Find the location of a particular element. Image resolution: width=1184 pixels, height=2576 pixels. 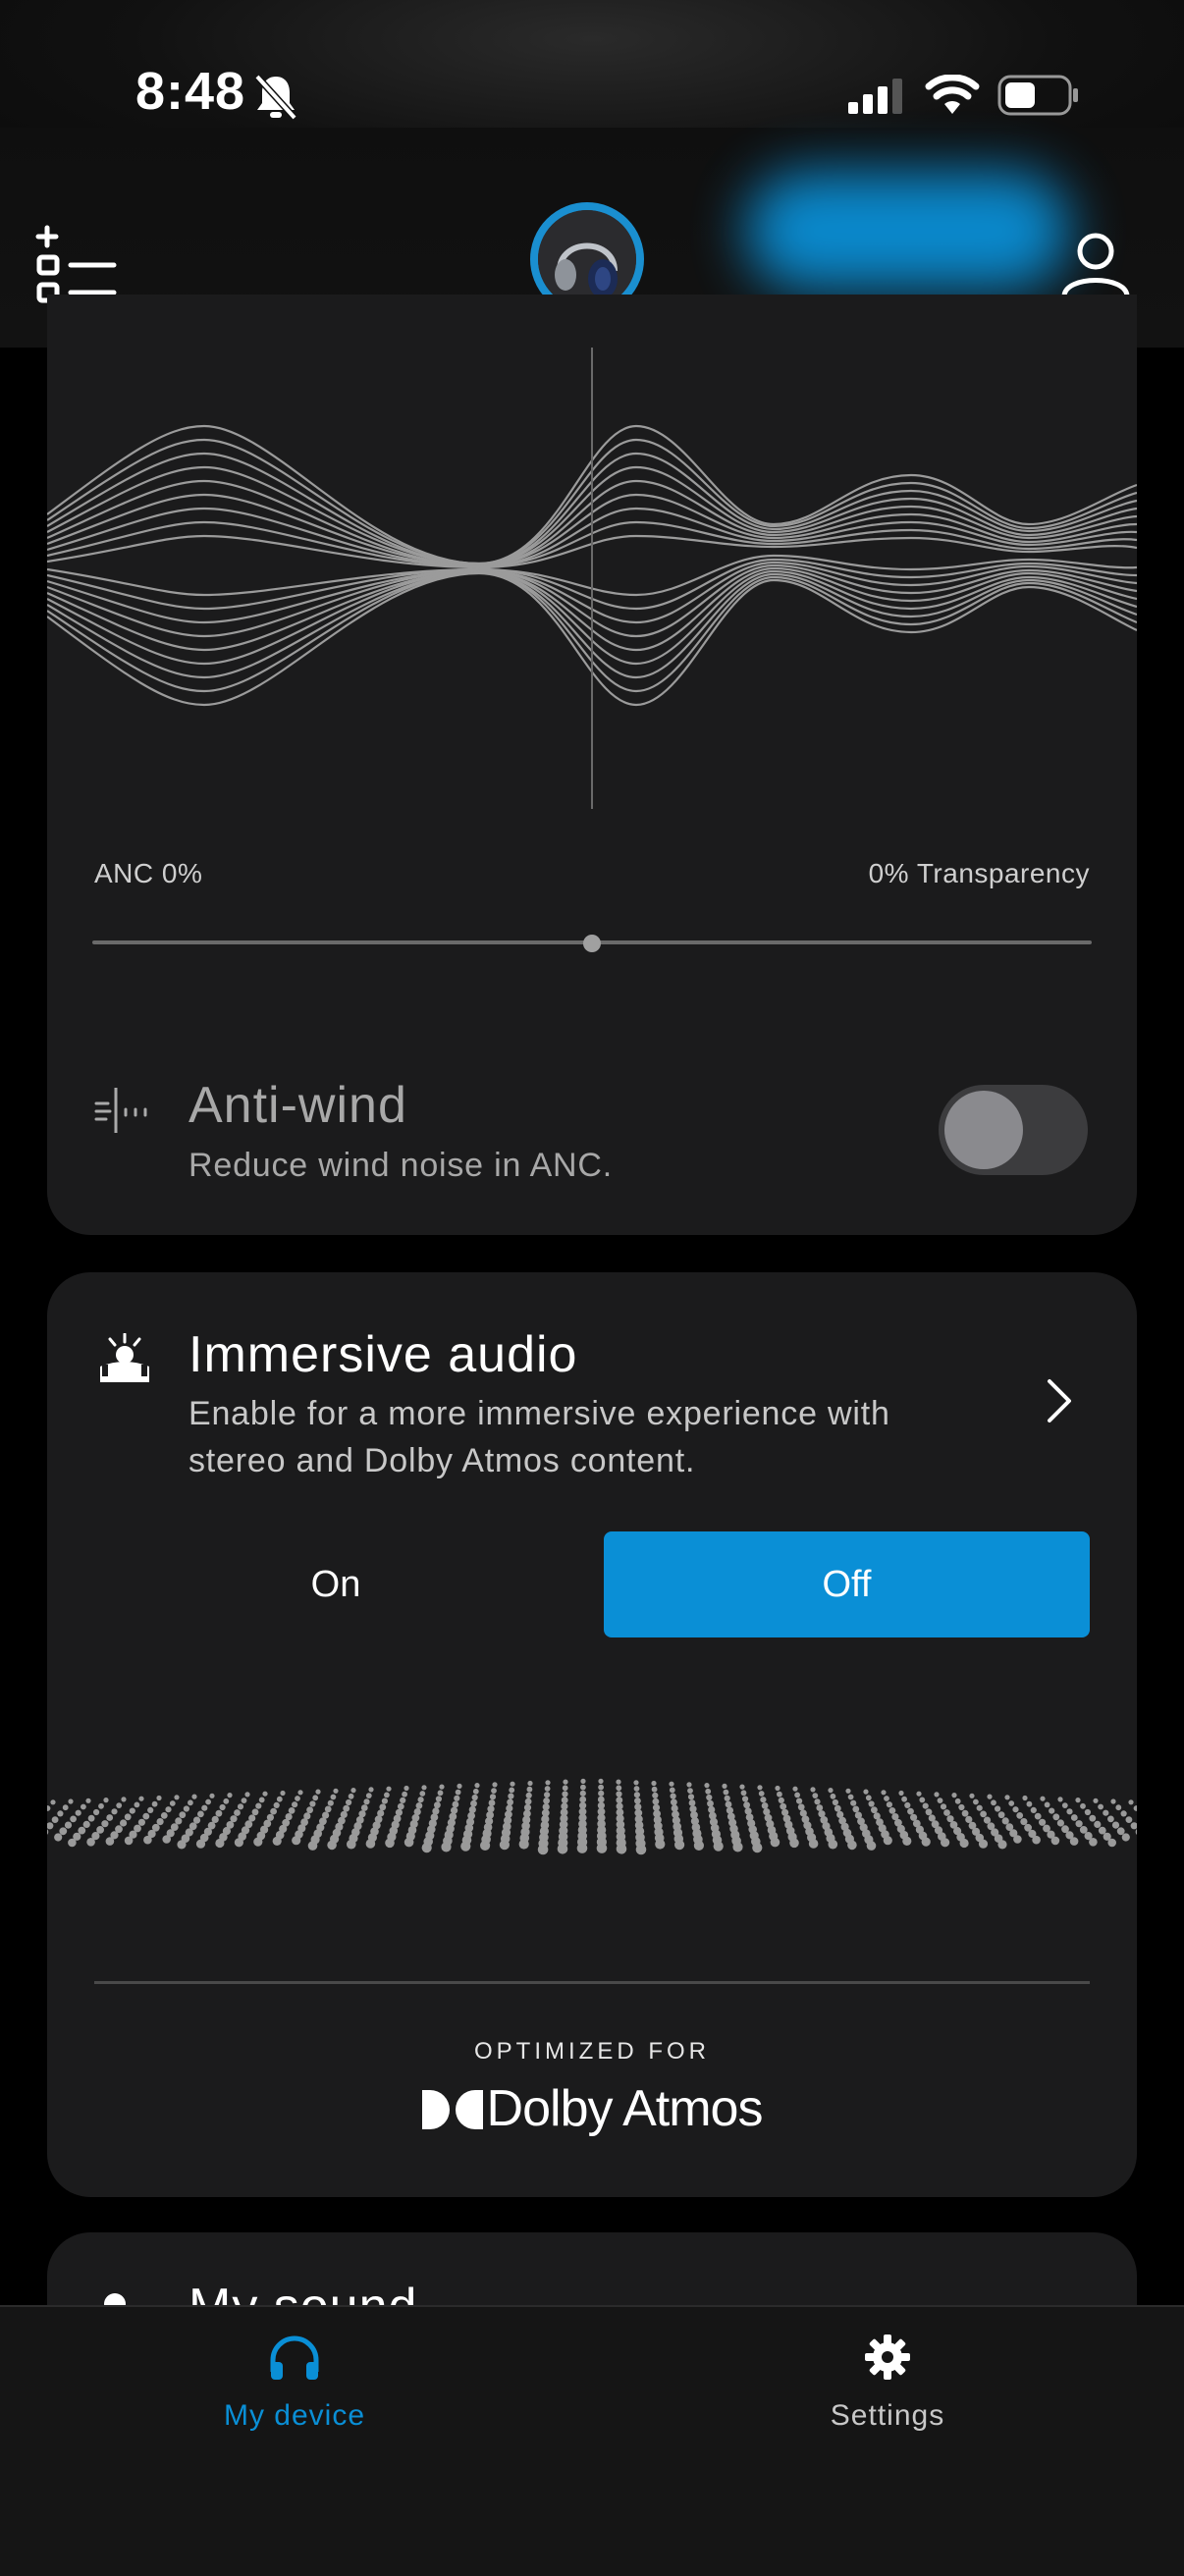

anc-slider-thumb is located at coordinates (592, 943).